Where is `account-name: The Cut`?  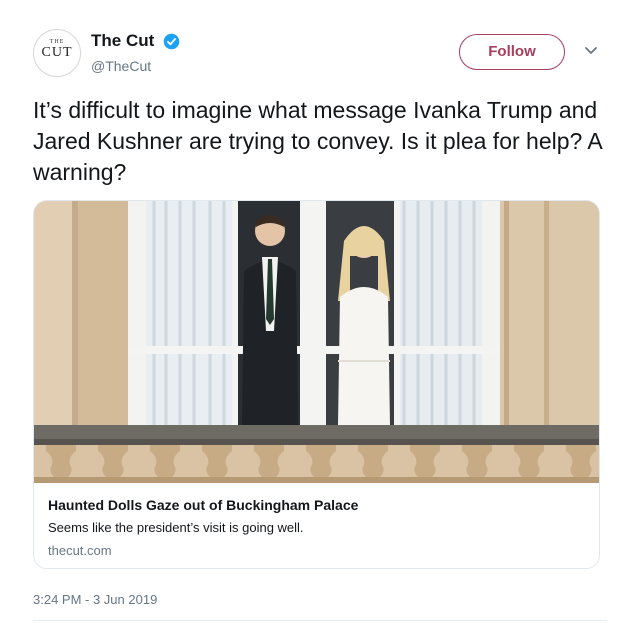 account-name: The Cut is located at coordinates (122, 41).